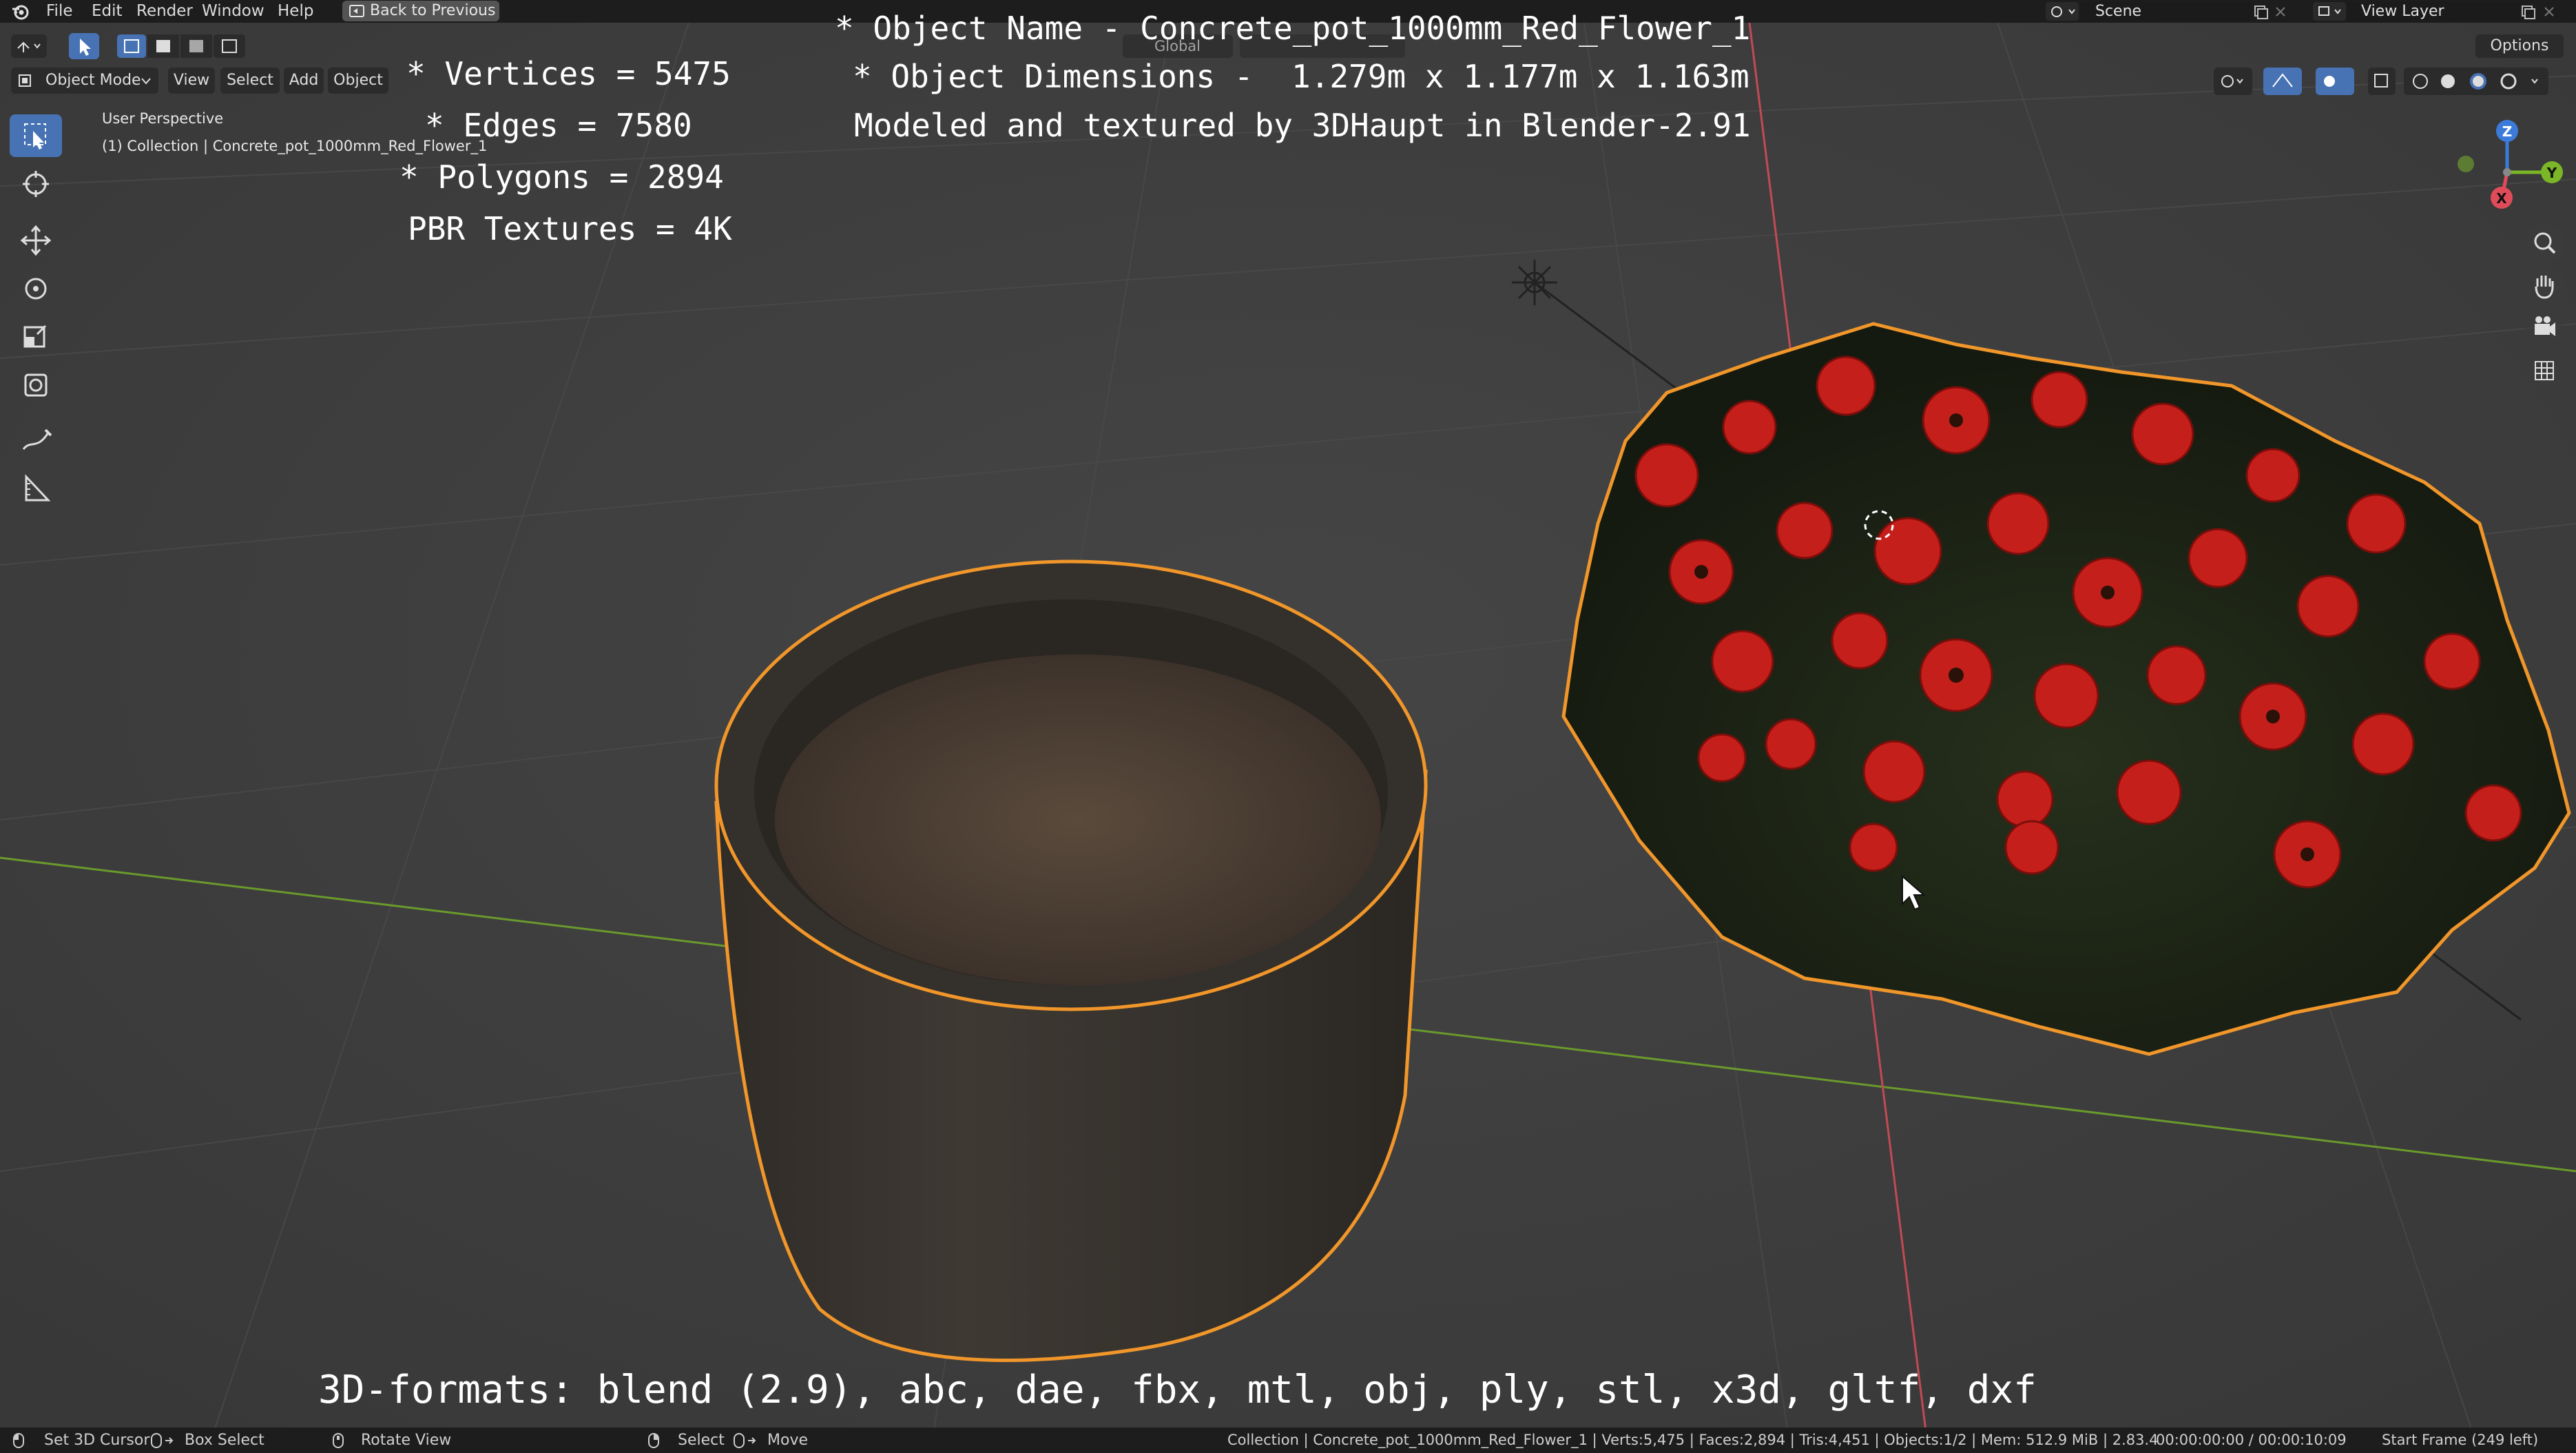 The image size is (2576, 1453). I want to click on status-rotate-view: Rotate View, so click(406, 1440).